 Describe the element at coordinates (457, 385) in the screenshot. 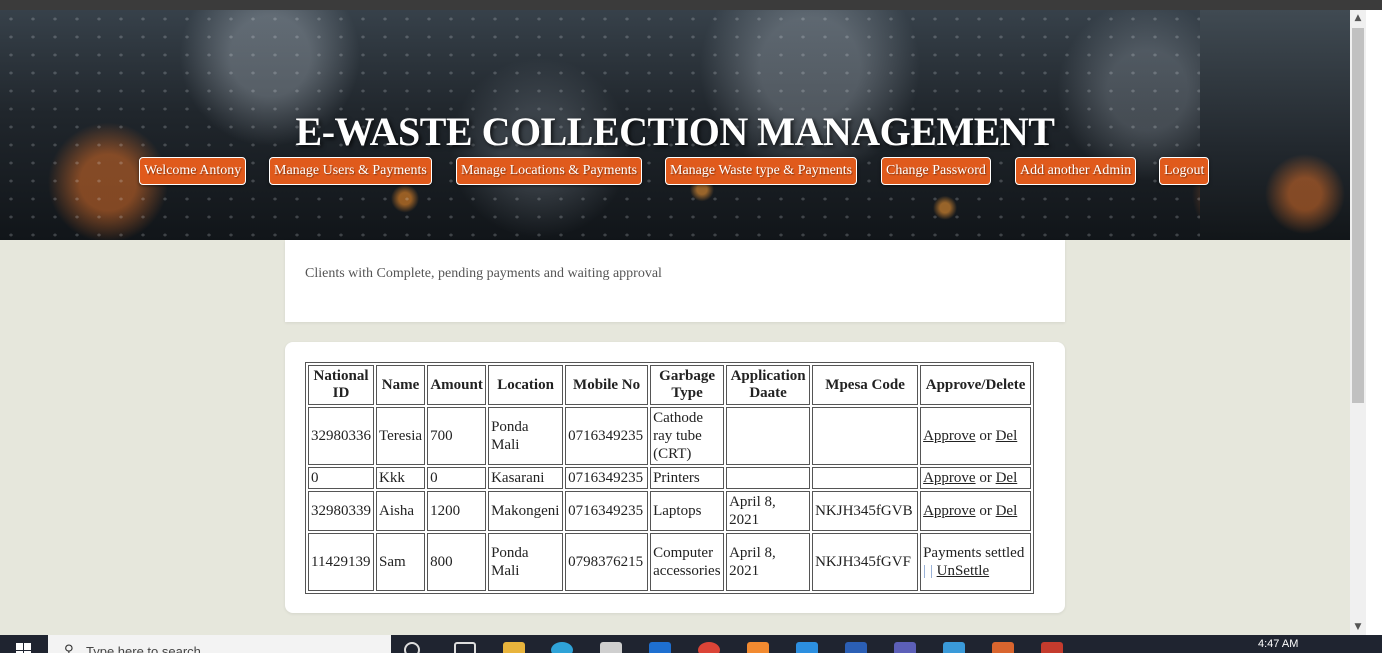

I see `col-amount: Amount` at that location.